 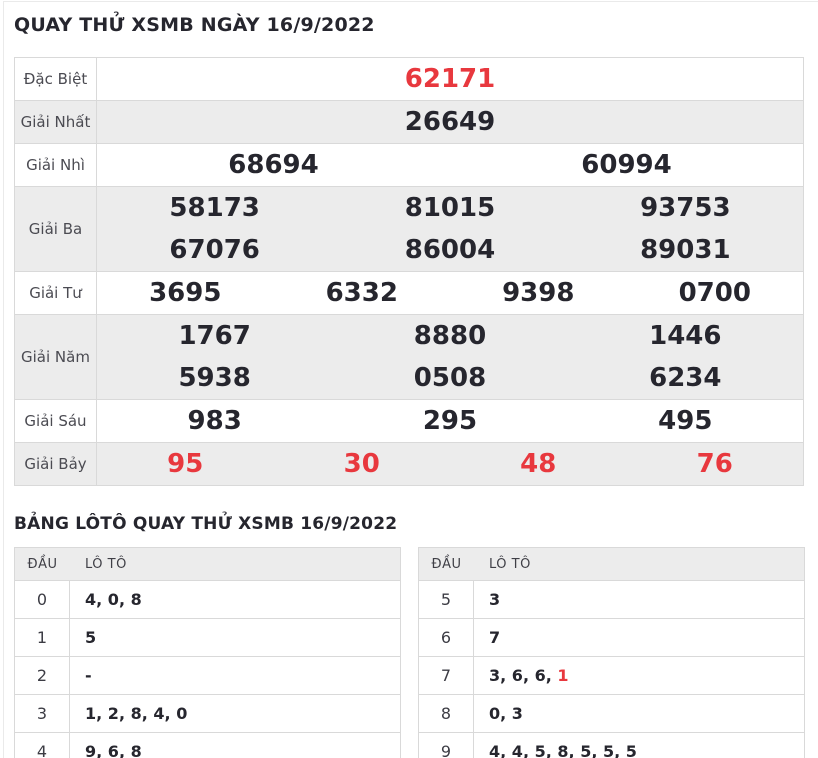 I want to click on loto-row-values: 0, 3, so click(x=506, y=713).